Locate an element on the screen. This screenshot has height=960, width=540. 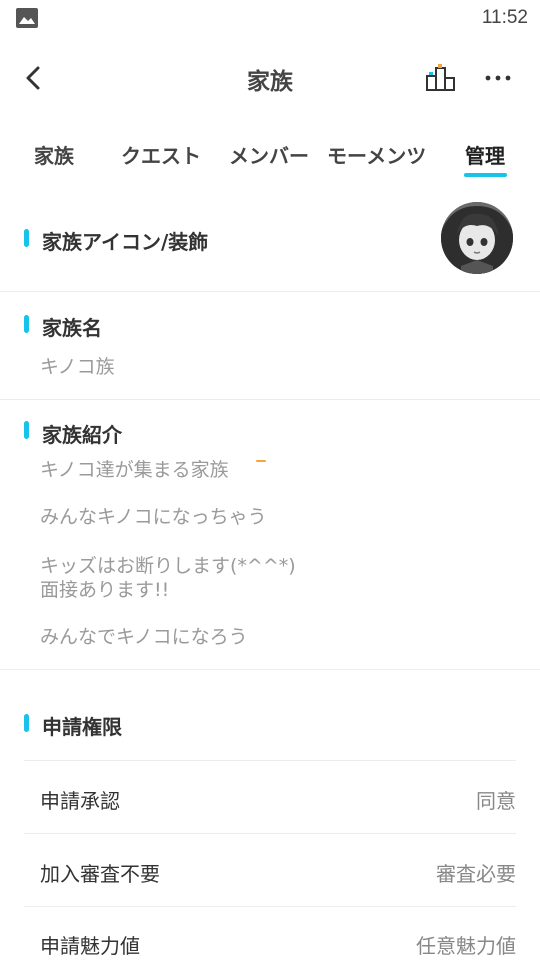
page-title: 家族 is located at coordinates (270, 82).